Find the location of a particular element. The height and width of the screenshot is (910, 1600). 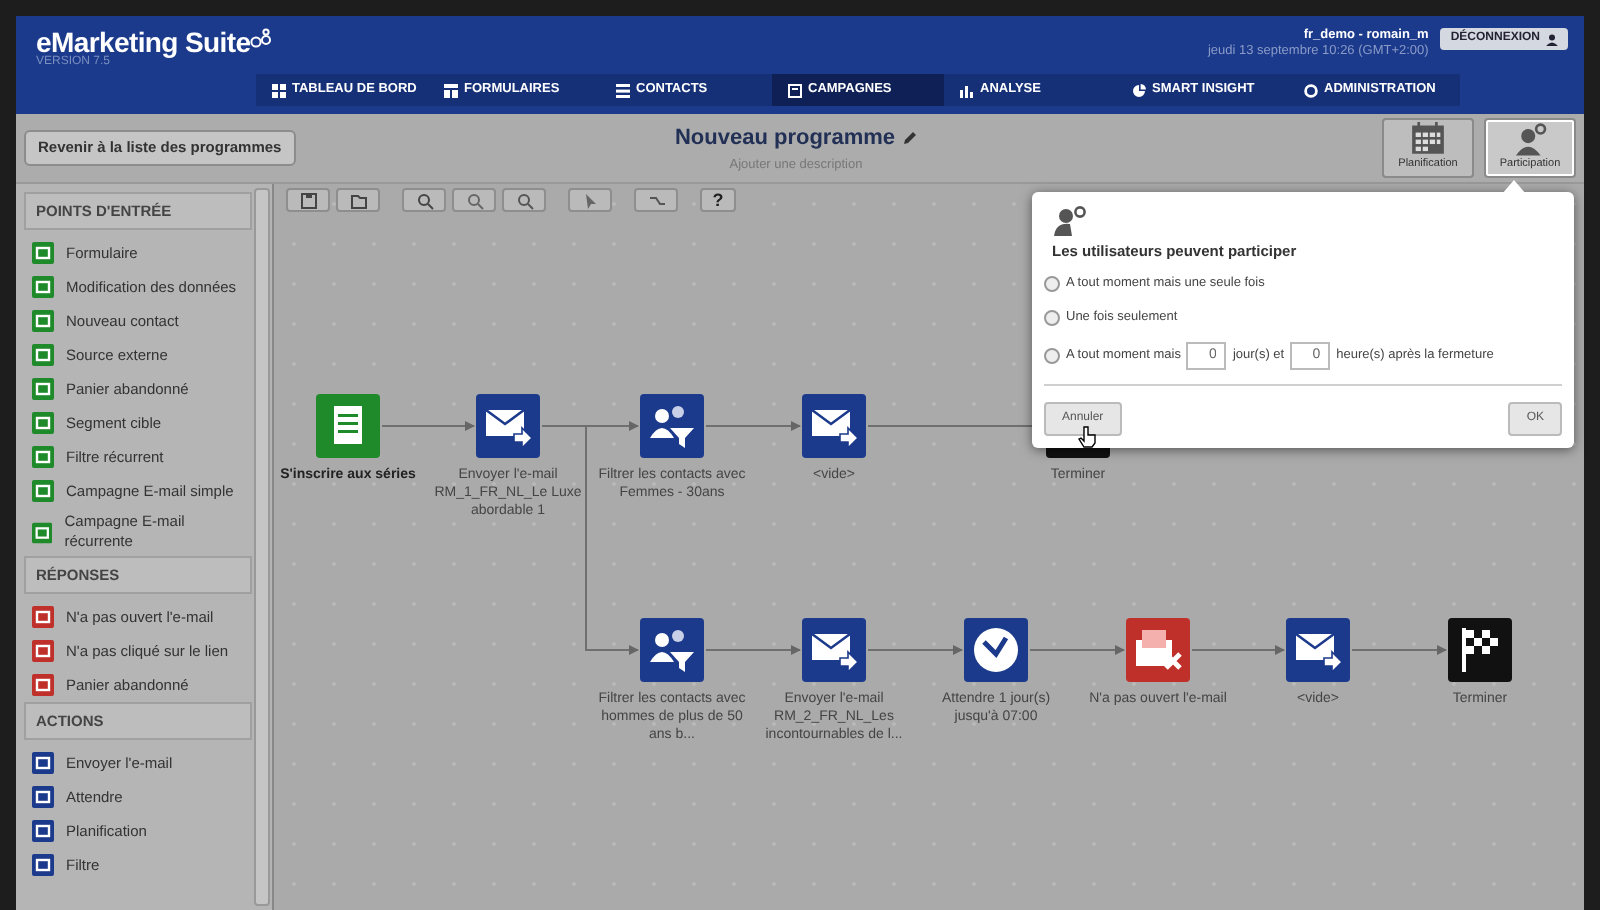

list-icon is located at coordinates (623, 90).